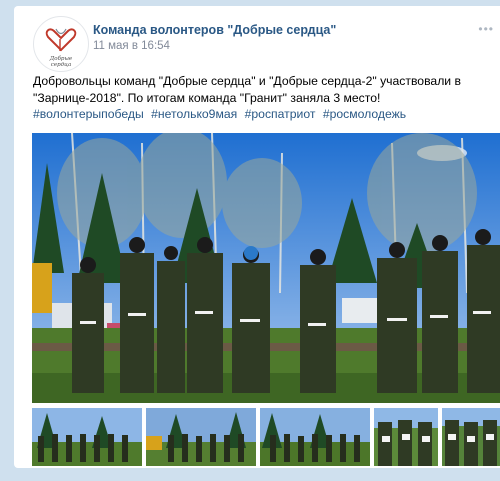 The image size is (500, 481). Describe the element at coordinates (88, 114) in the screenshot. I see `hashtag-link: #волонтерыпобеды` at that location.